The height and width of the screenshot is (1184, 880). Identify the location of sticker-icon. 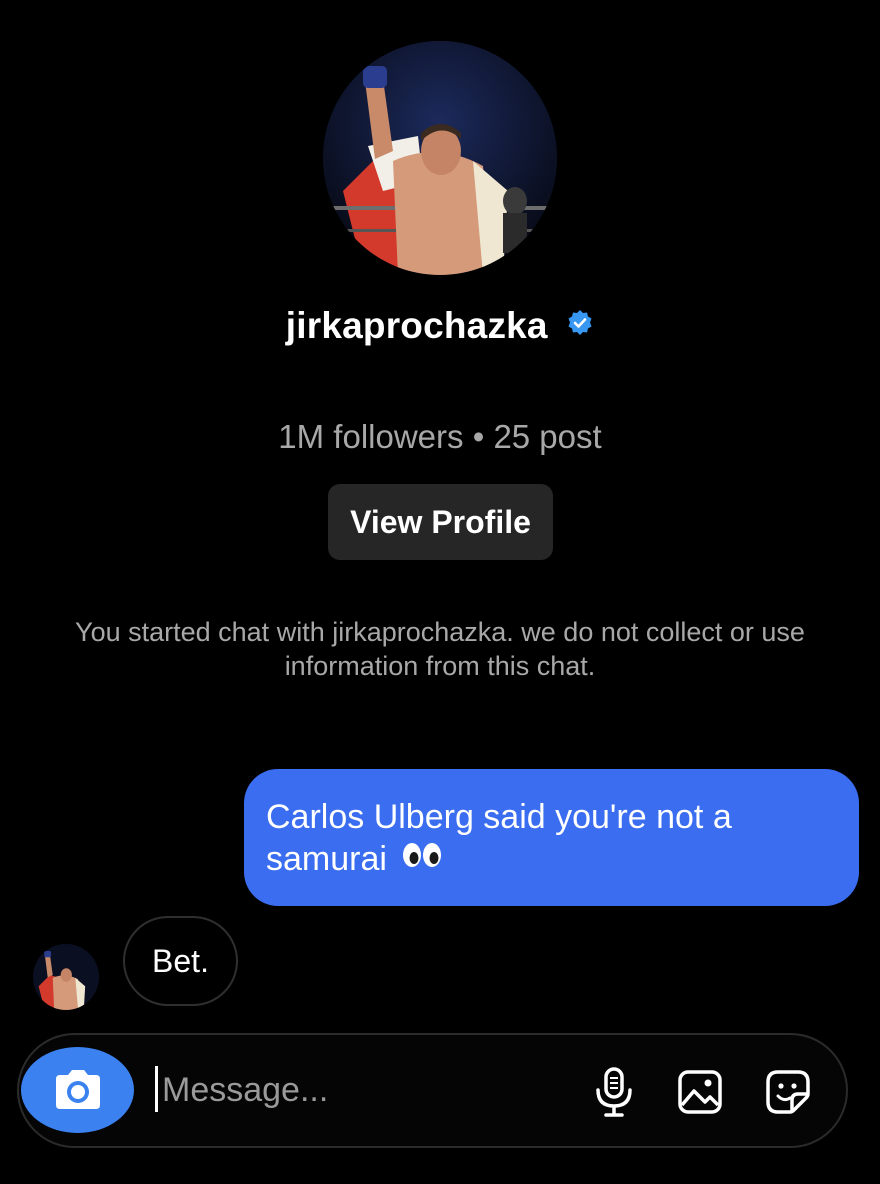
(788, 1092).